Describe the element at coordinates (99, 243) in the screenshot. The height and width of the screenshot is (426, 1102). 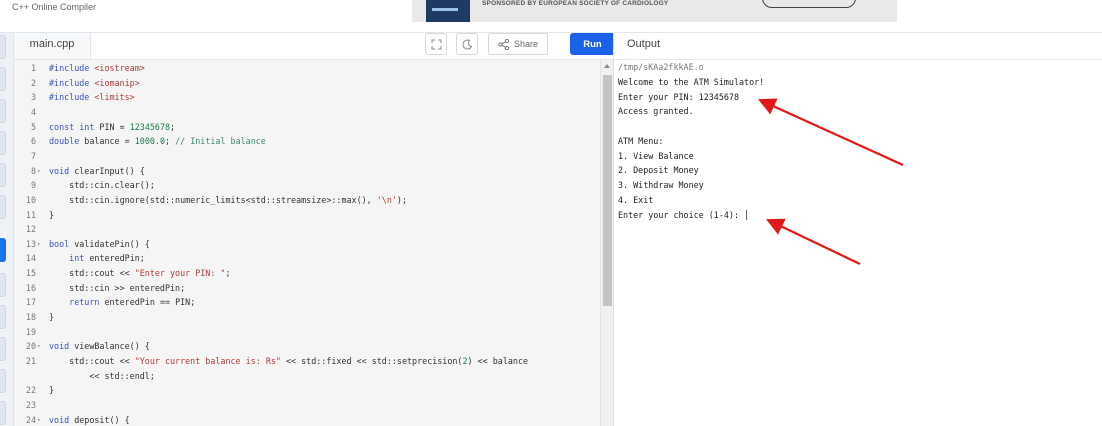
I see `code-text: bool validatePin() {` at that location.